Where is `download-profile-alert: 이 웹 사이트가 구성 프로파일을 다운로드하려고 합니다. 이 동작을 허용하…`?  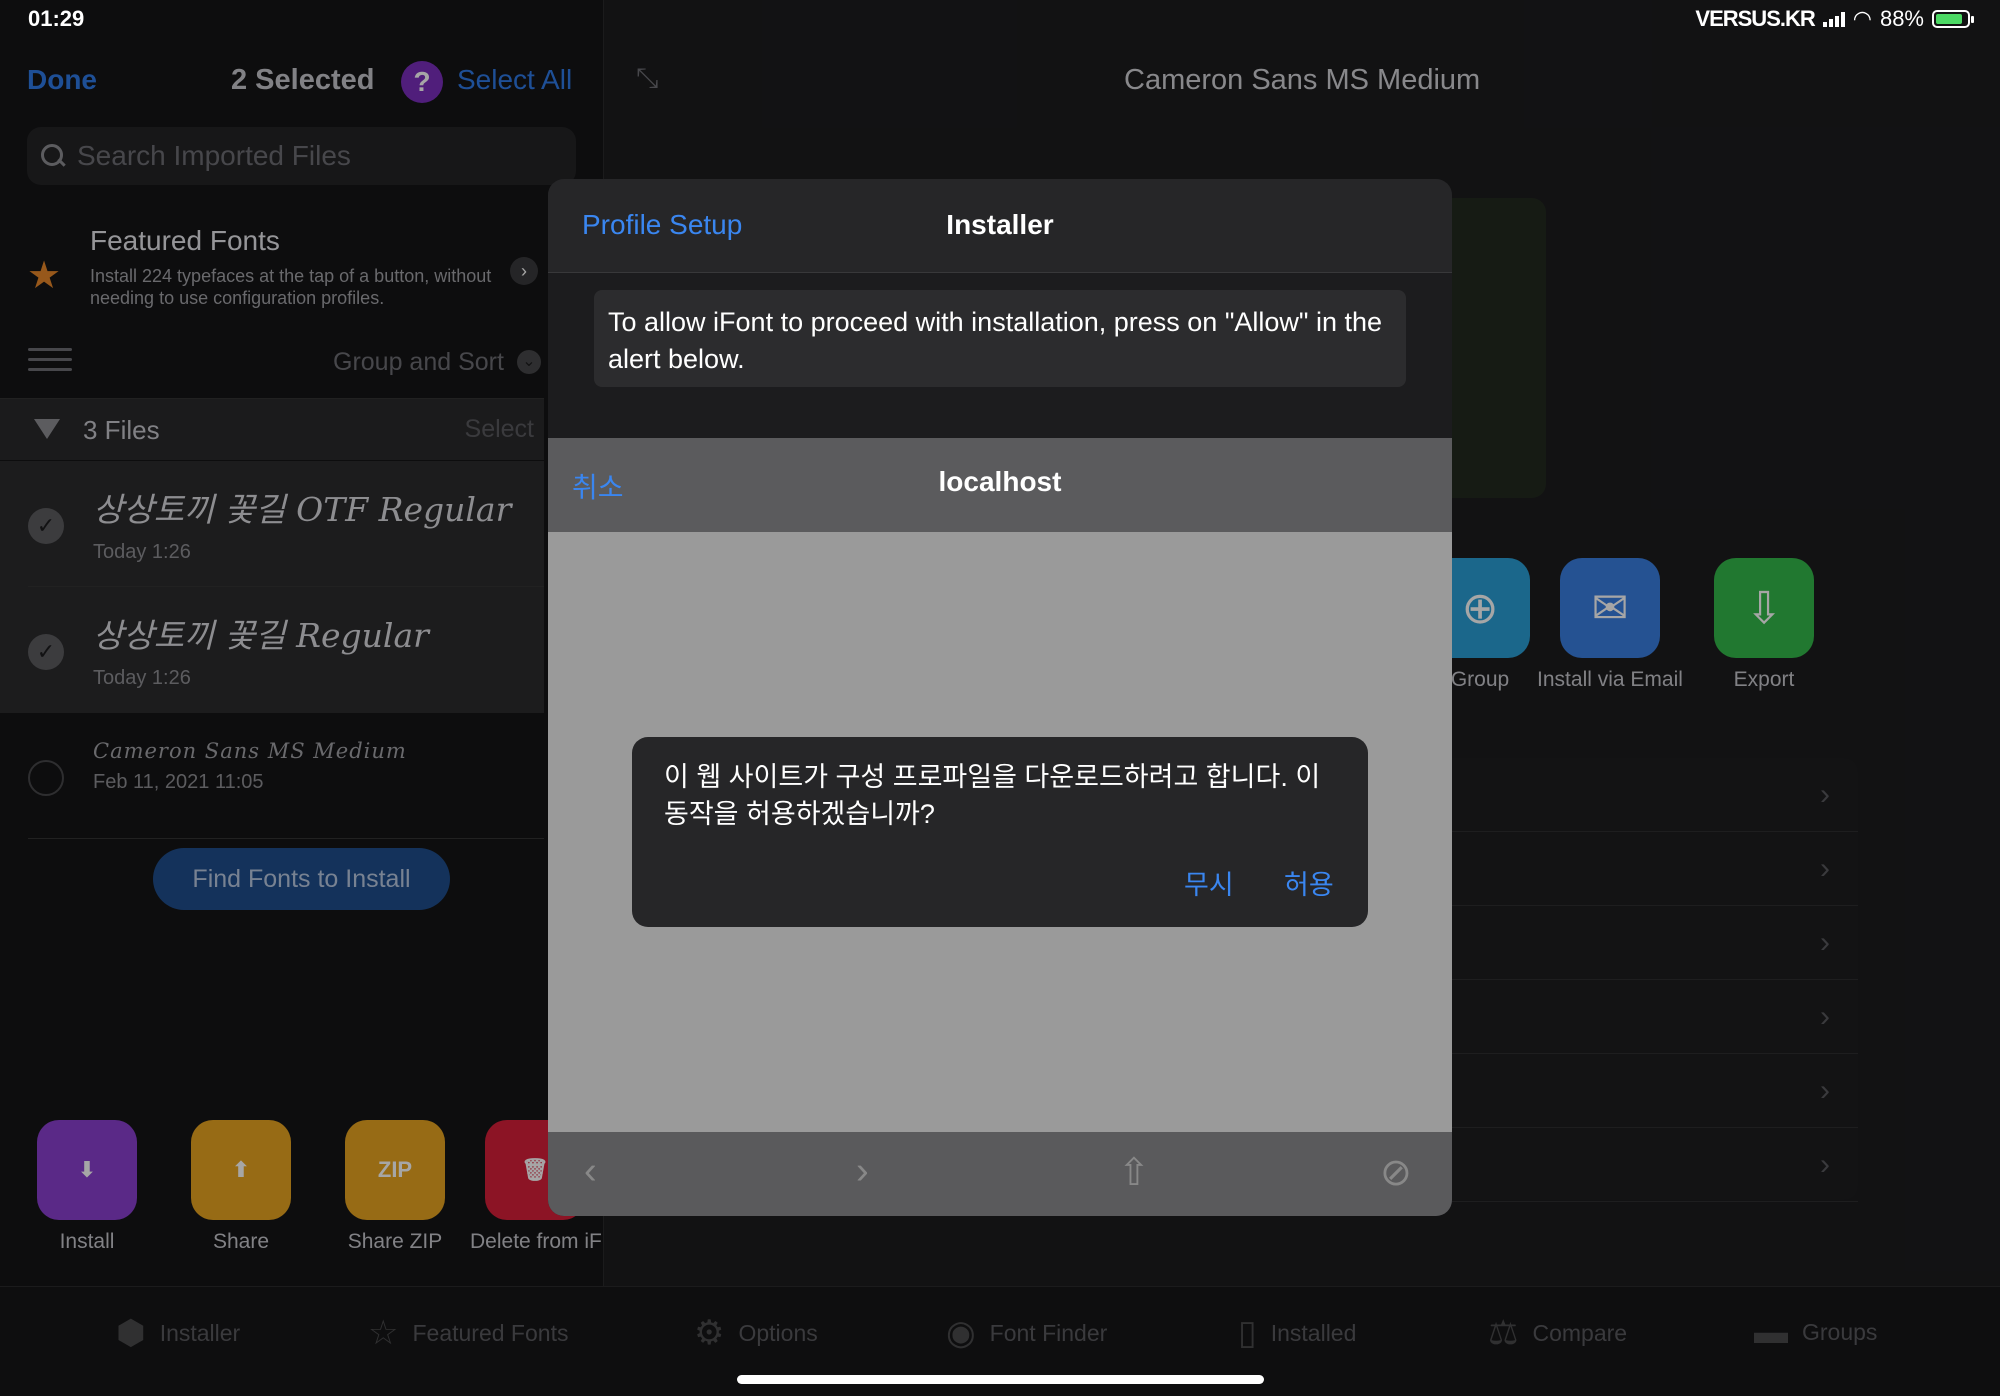 download-profile-alert: 이 웹 사이트가 구성 프로파일을 다운로드하려고 합니다. 이 동작을 허용하… is located at coordinates (1000, 832).